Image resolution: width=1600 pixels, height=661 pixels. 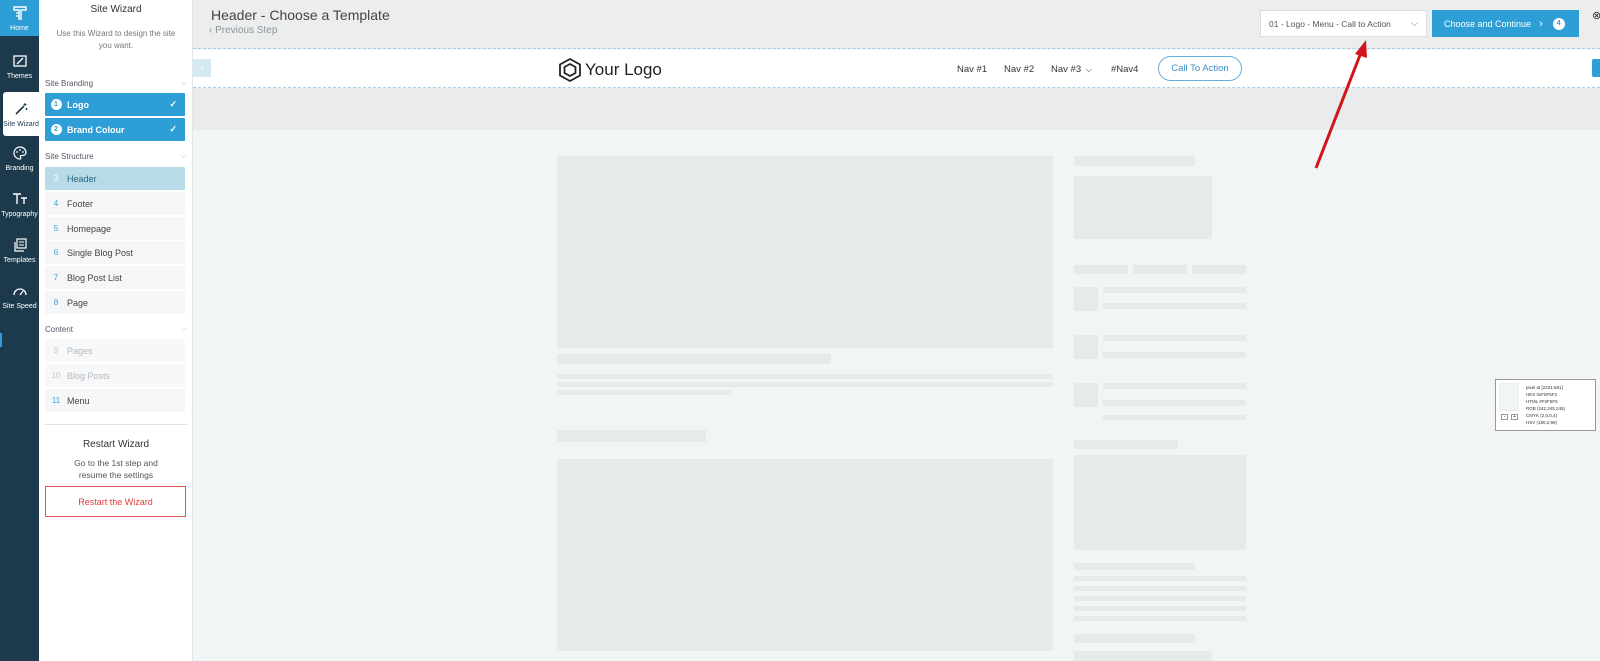 I want to click on plus-icon: +, so click(x=1514, y=417).